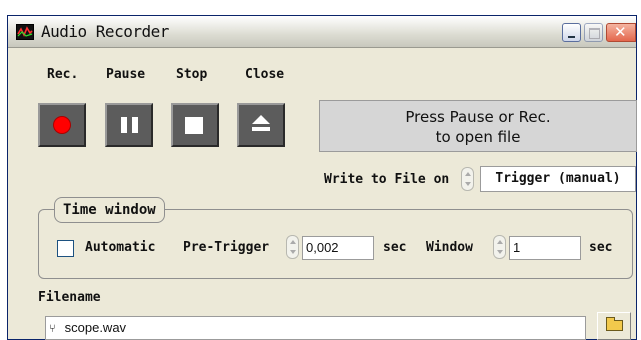  What do you see at coordinates (571, 32) in the screenshot?
I see `minimize-icon` at bounding box center [571, 32].